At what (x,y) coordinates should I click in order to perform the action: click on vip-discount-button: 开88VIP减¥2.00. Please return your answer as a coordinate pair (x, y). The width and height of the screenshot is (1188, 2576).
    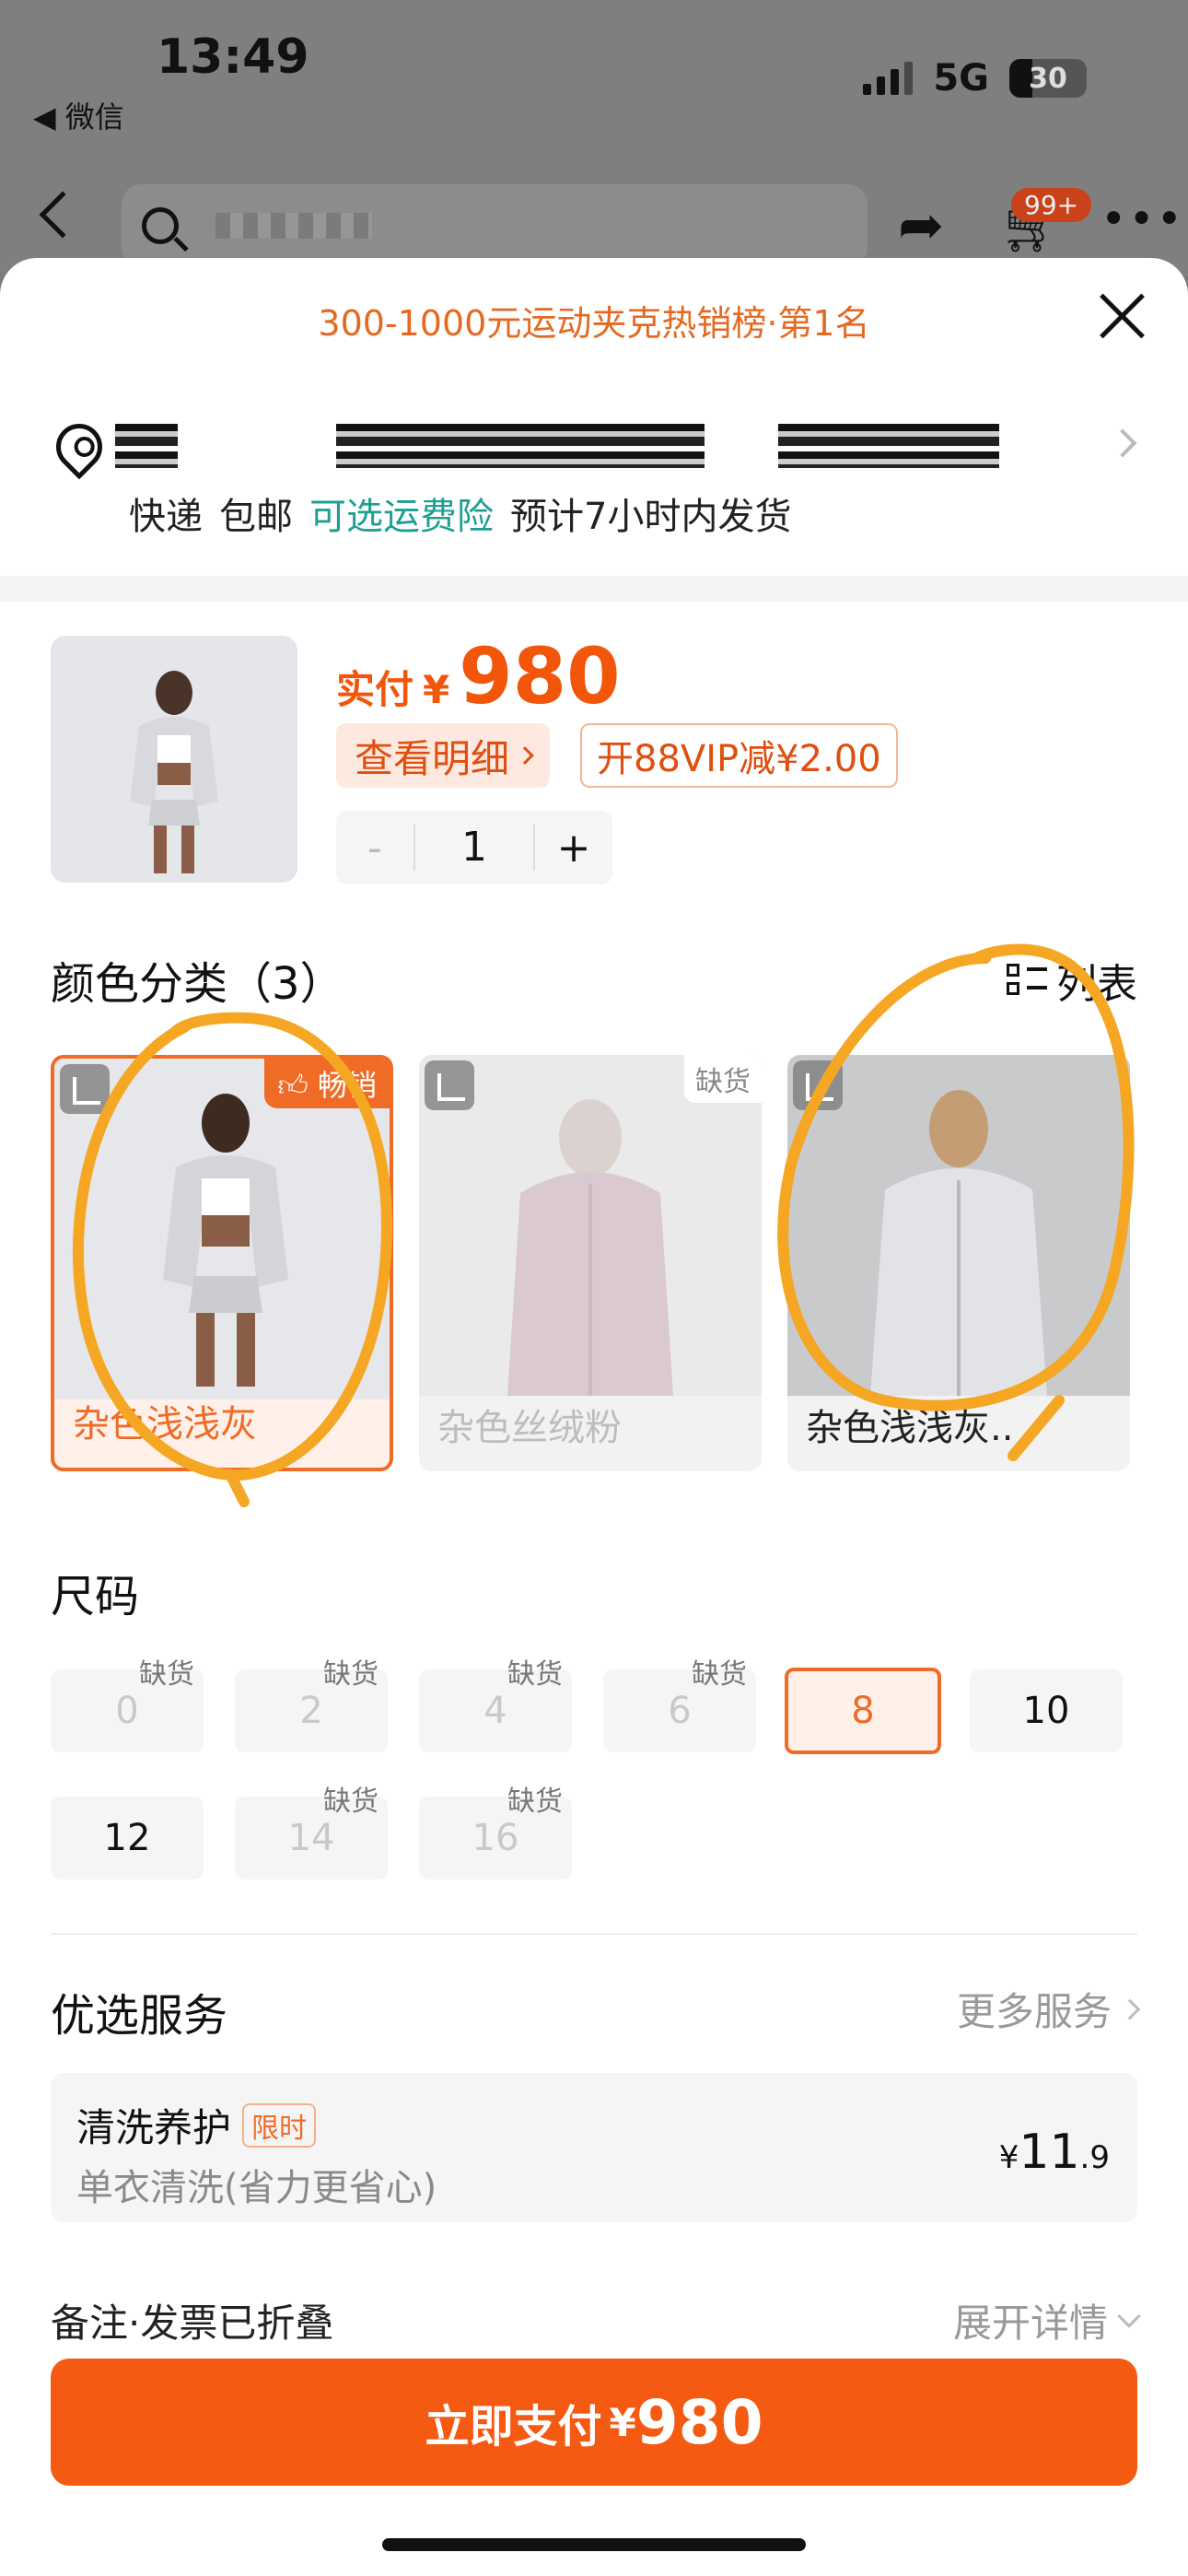
    Looking at the image, I should click on (739, 755).